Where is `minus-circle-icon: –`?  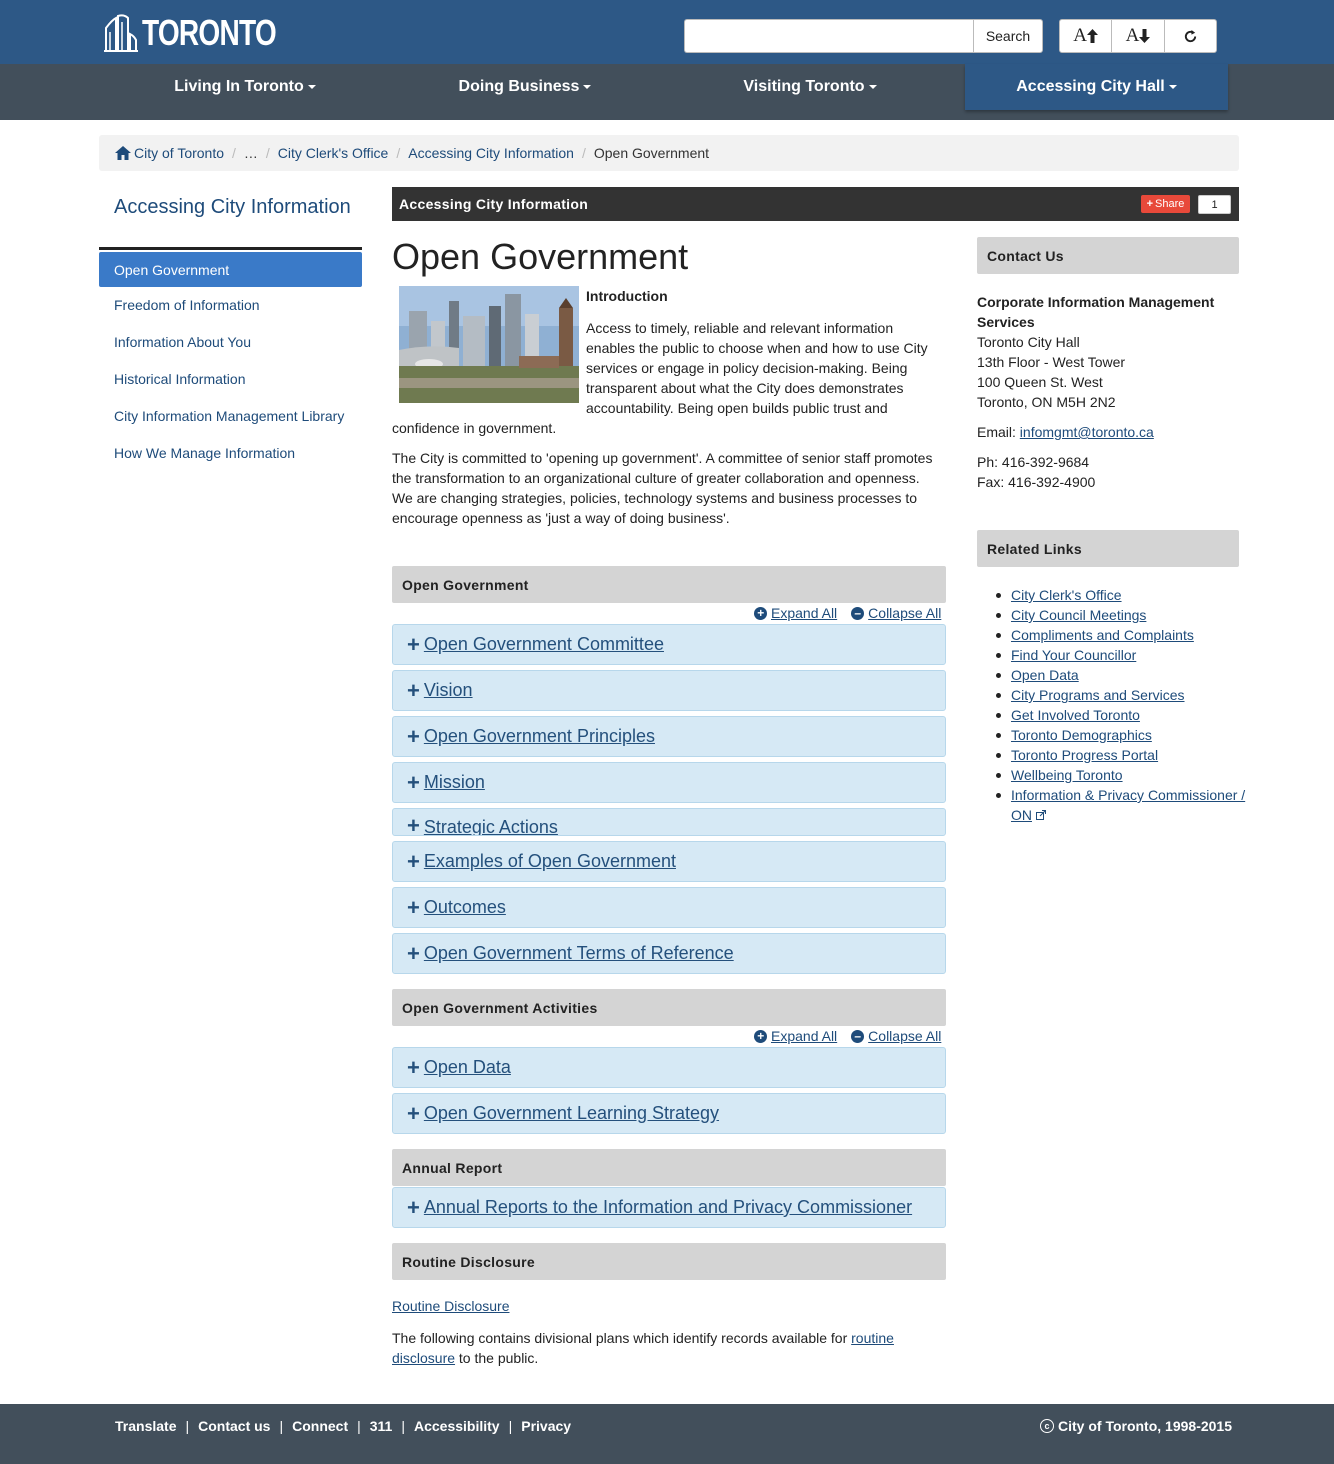 minus-circle-icon: – is located at coordinates (858, 613).